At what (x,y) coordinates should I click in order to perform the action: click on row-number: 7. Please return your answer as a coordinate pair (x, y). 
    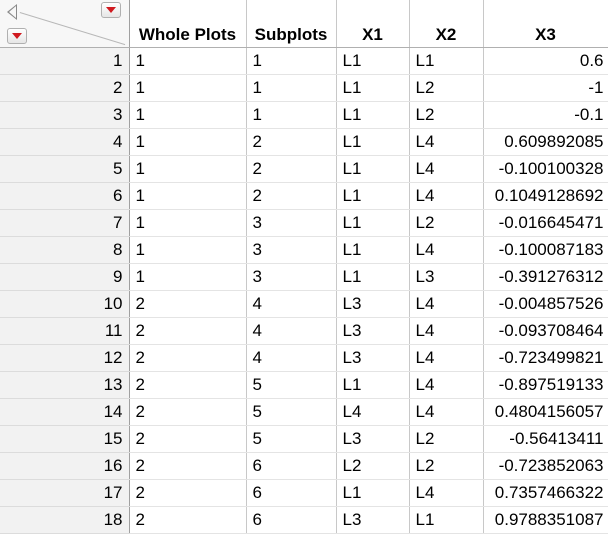
    Looking at the image, I should click on (65, 223).